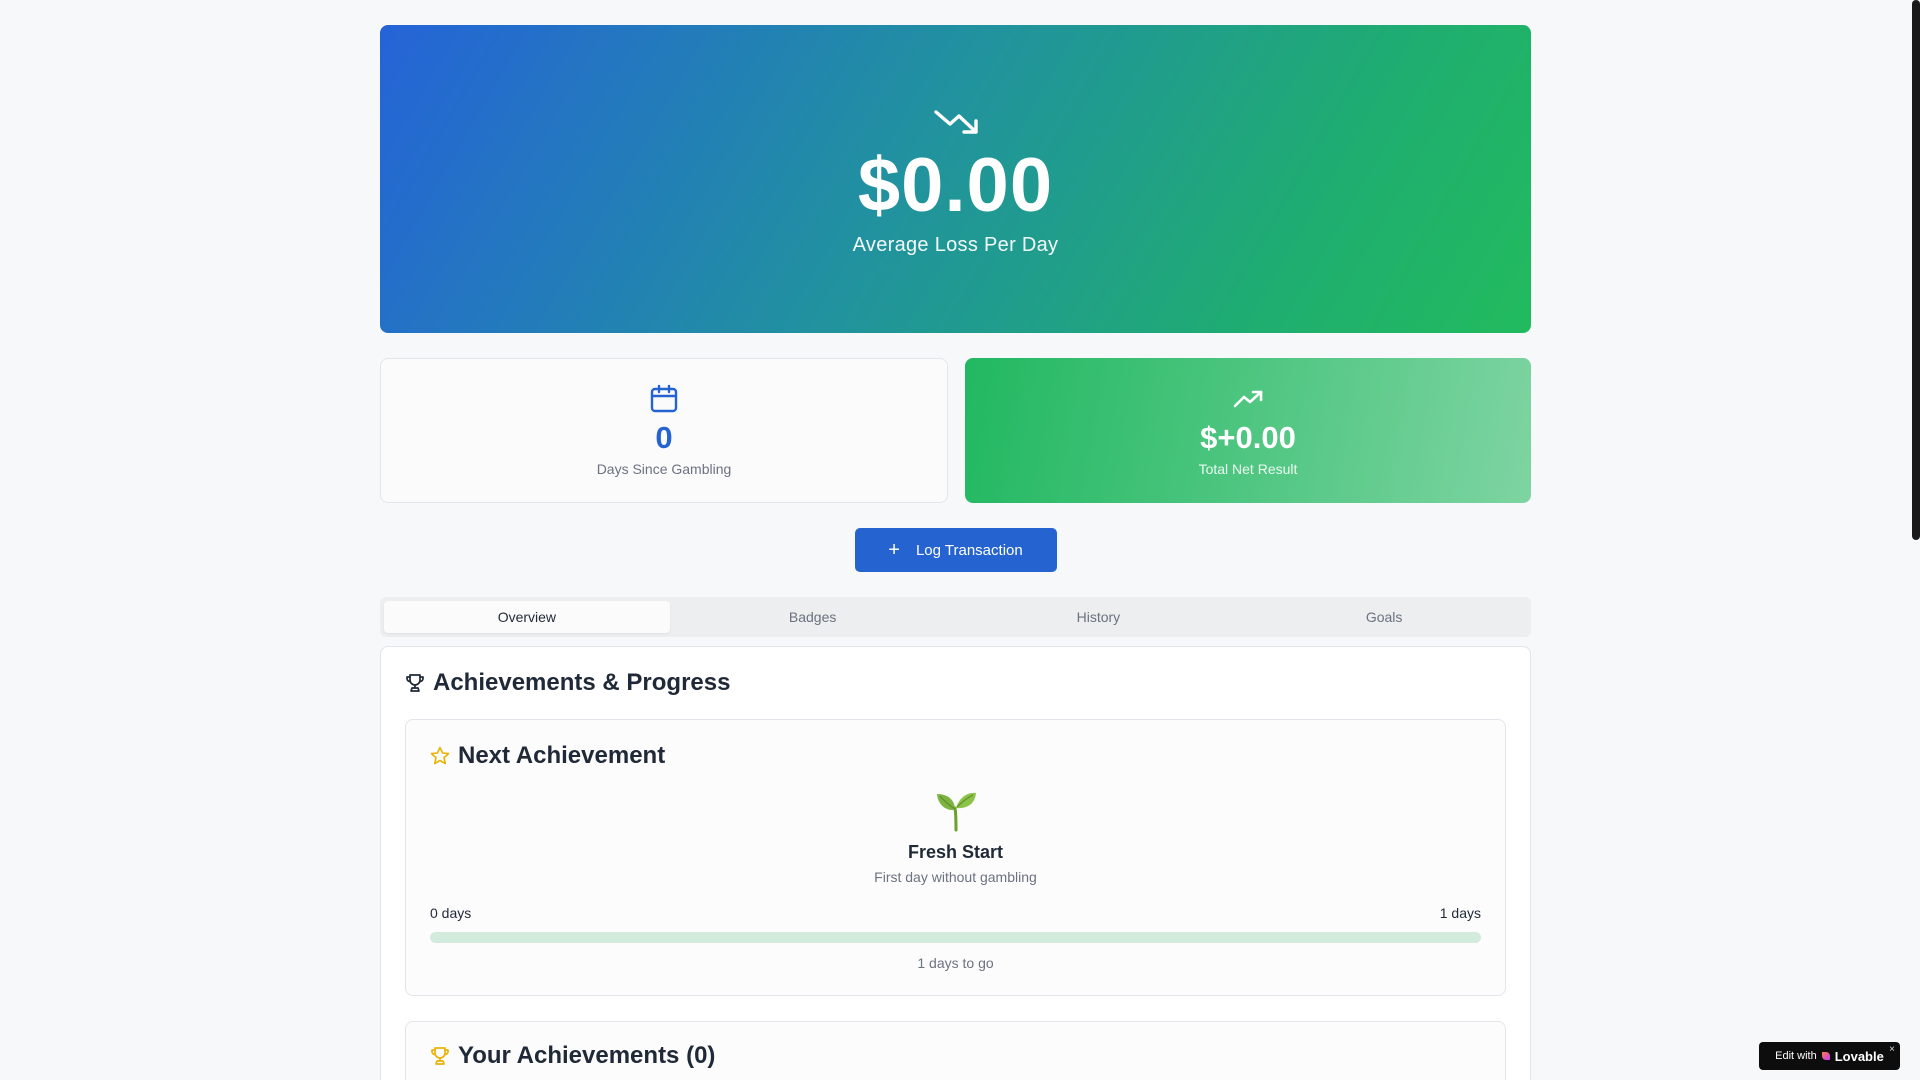  Describe the element at coordinates (664, 469) in the screenshot. I see `days-since-gambling-label: Days Since Gambling` at that location.